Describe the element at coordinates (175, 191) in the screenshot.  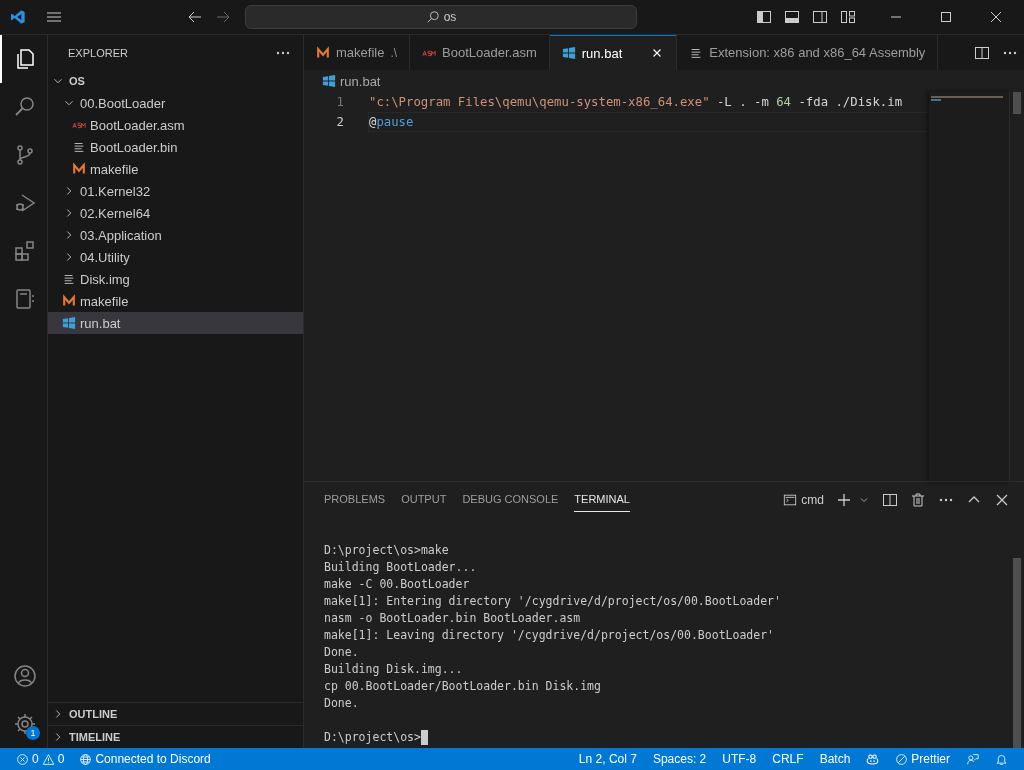
I see `file-tree-item: 01.Kernel32` at that location.